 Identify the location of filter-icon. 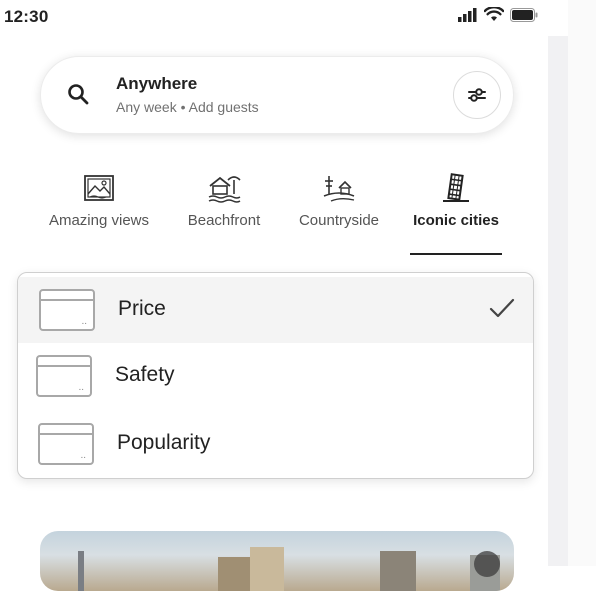
(477, 95).